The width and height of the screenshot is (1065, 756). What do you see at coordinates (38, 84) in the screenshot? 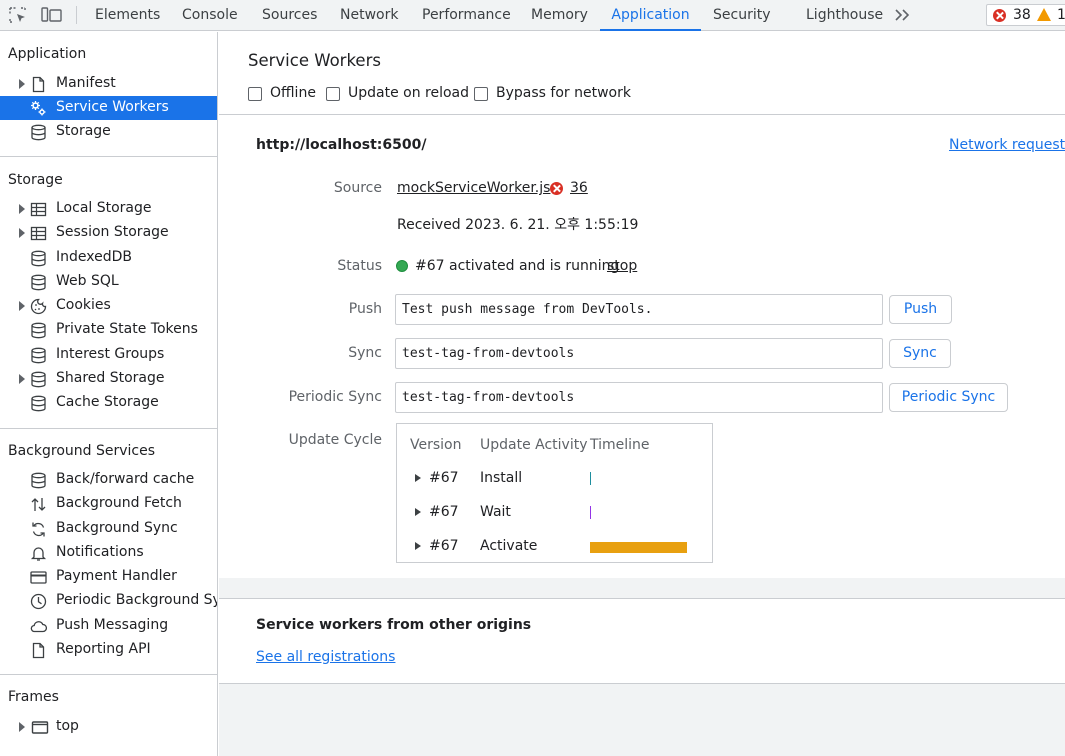
I see `document-icon` at bounding box center [38, 84].